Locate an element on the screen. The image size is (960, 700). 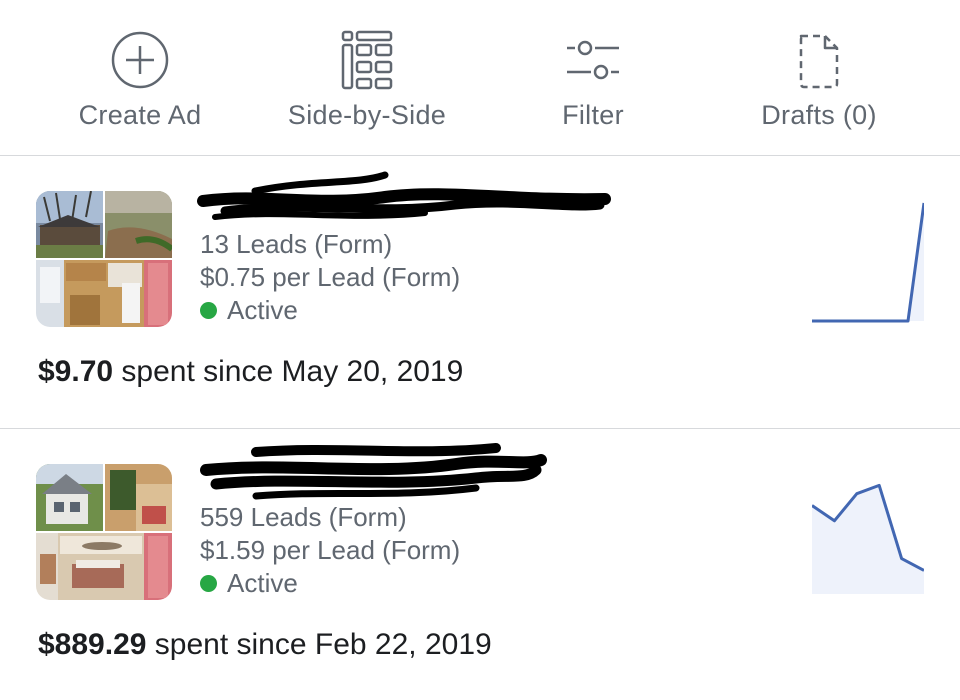
side-by-side-icon is located at coordinates (367, 60).